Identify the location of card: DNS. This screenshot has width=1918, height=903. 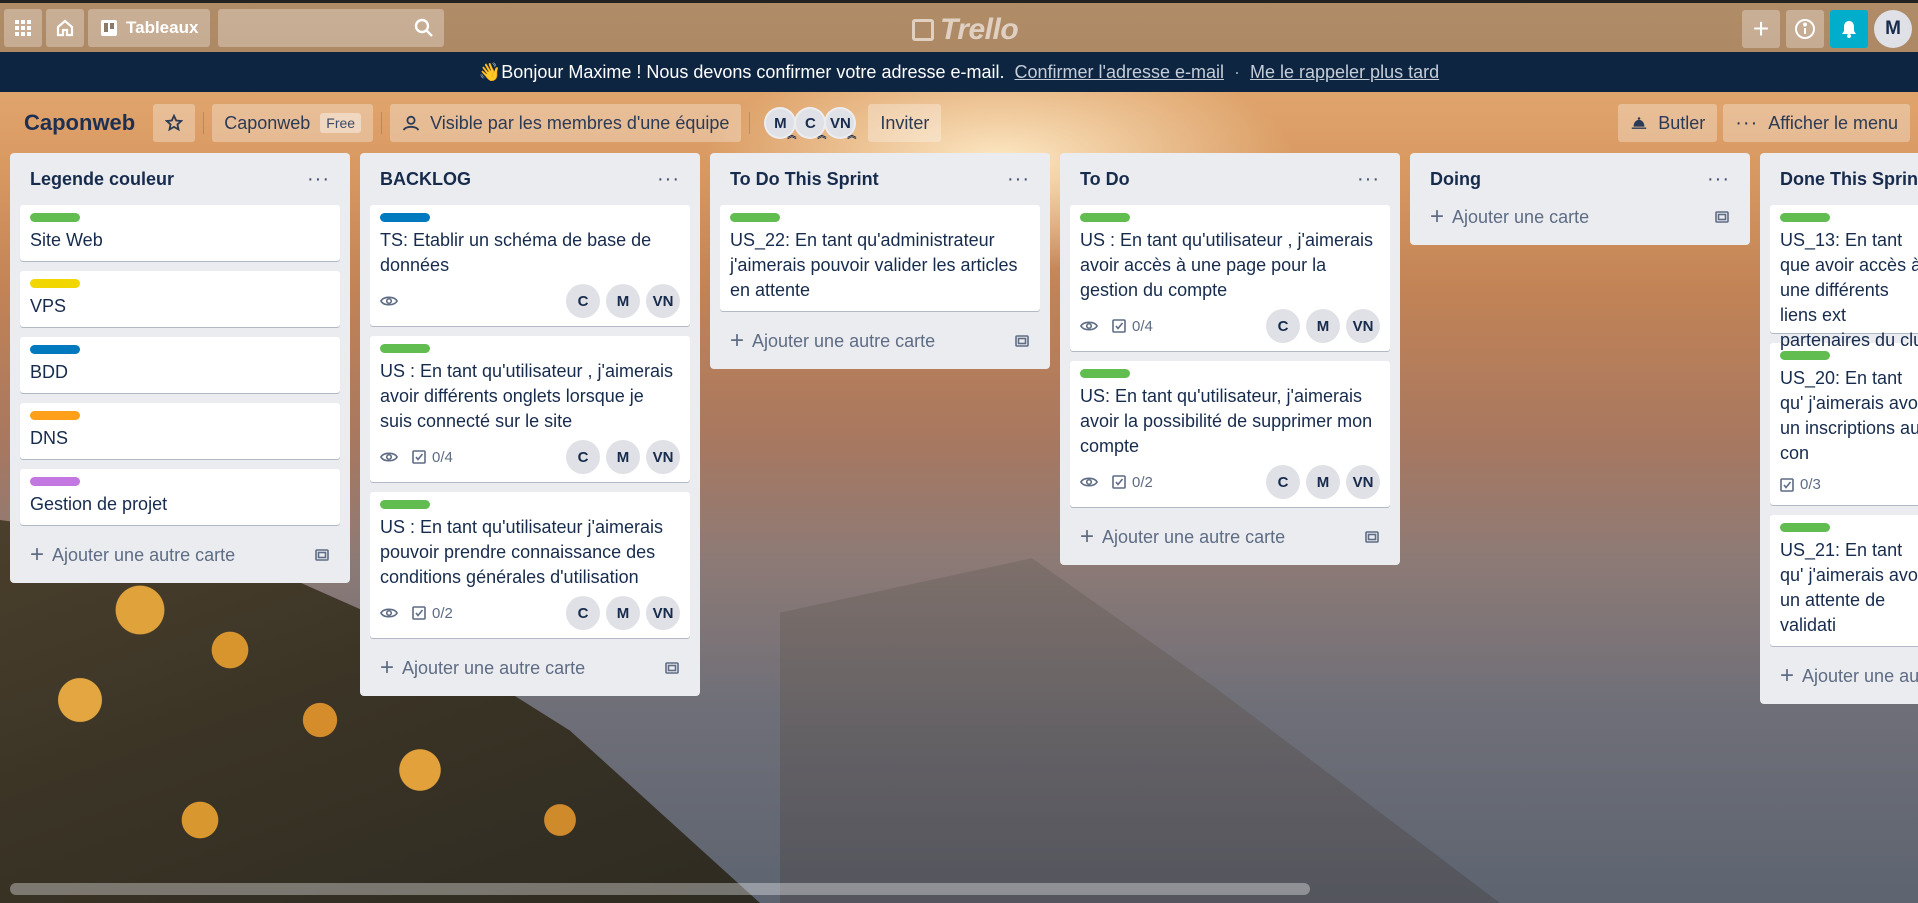
(180, 431).